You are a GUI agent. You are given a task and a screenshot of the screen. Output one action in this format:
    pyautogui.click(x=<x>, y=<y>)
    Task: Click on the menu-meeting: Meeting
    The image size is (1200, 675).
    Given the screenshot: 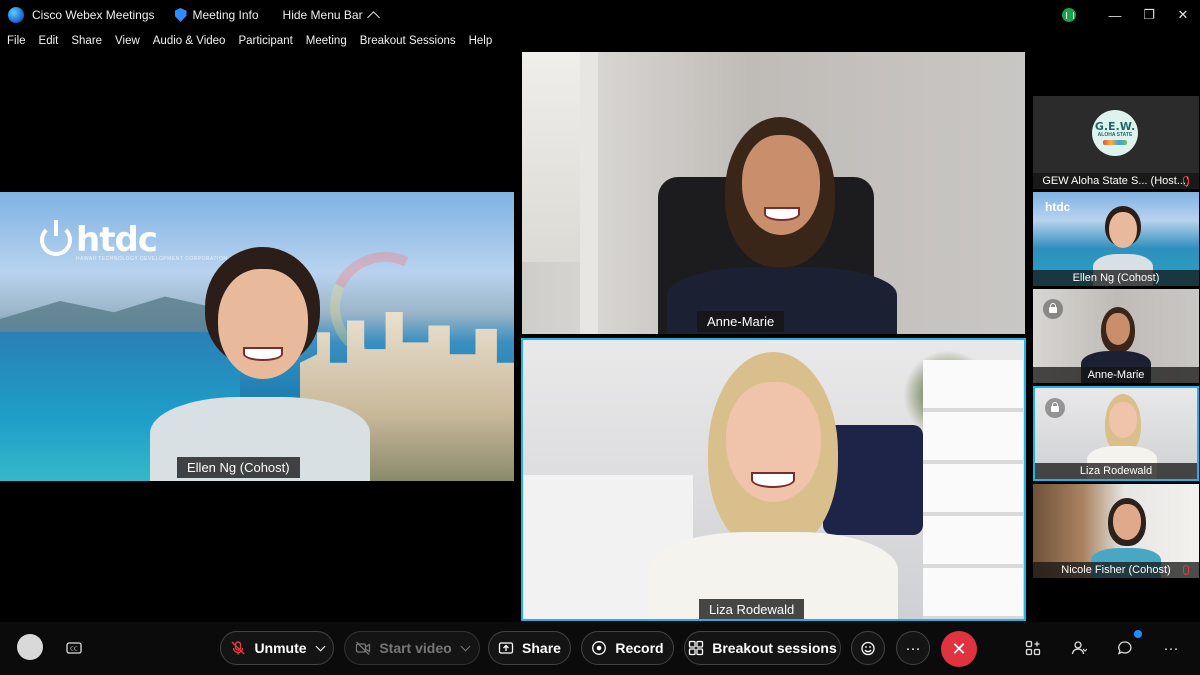 What is the action you would take?
    pyautogui.click(x=326, y=41)
    